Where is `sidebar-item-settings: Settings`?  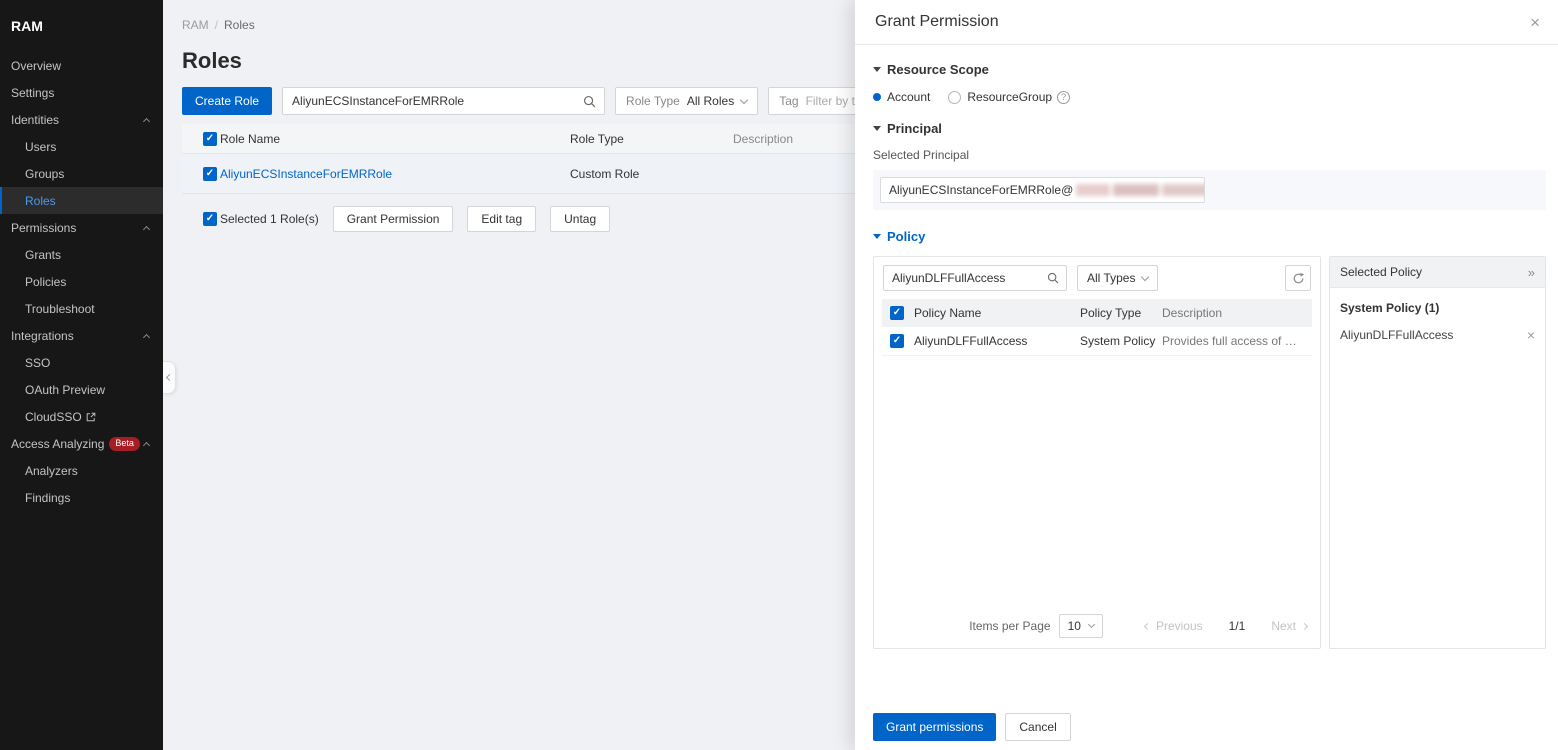
sidebar-item-settings: Settings is located at coordinates (81, 92).